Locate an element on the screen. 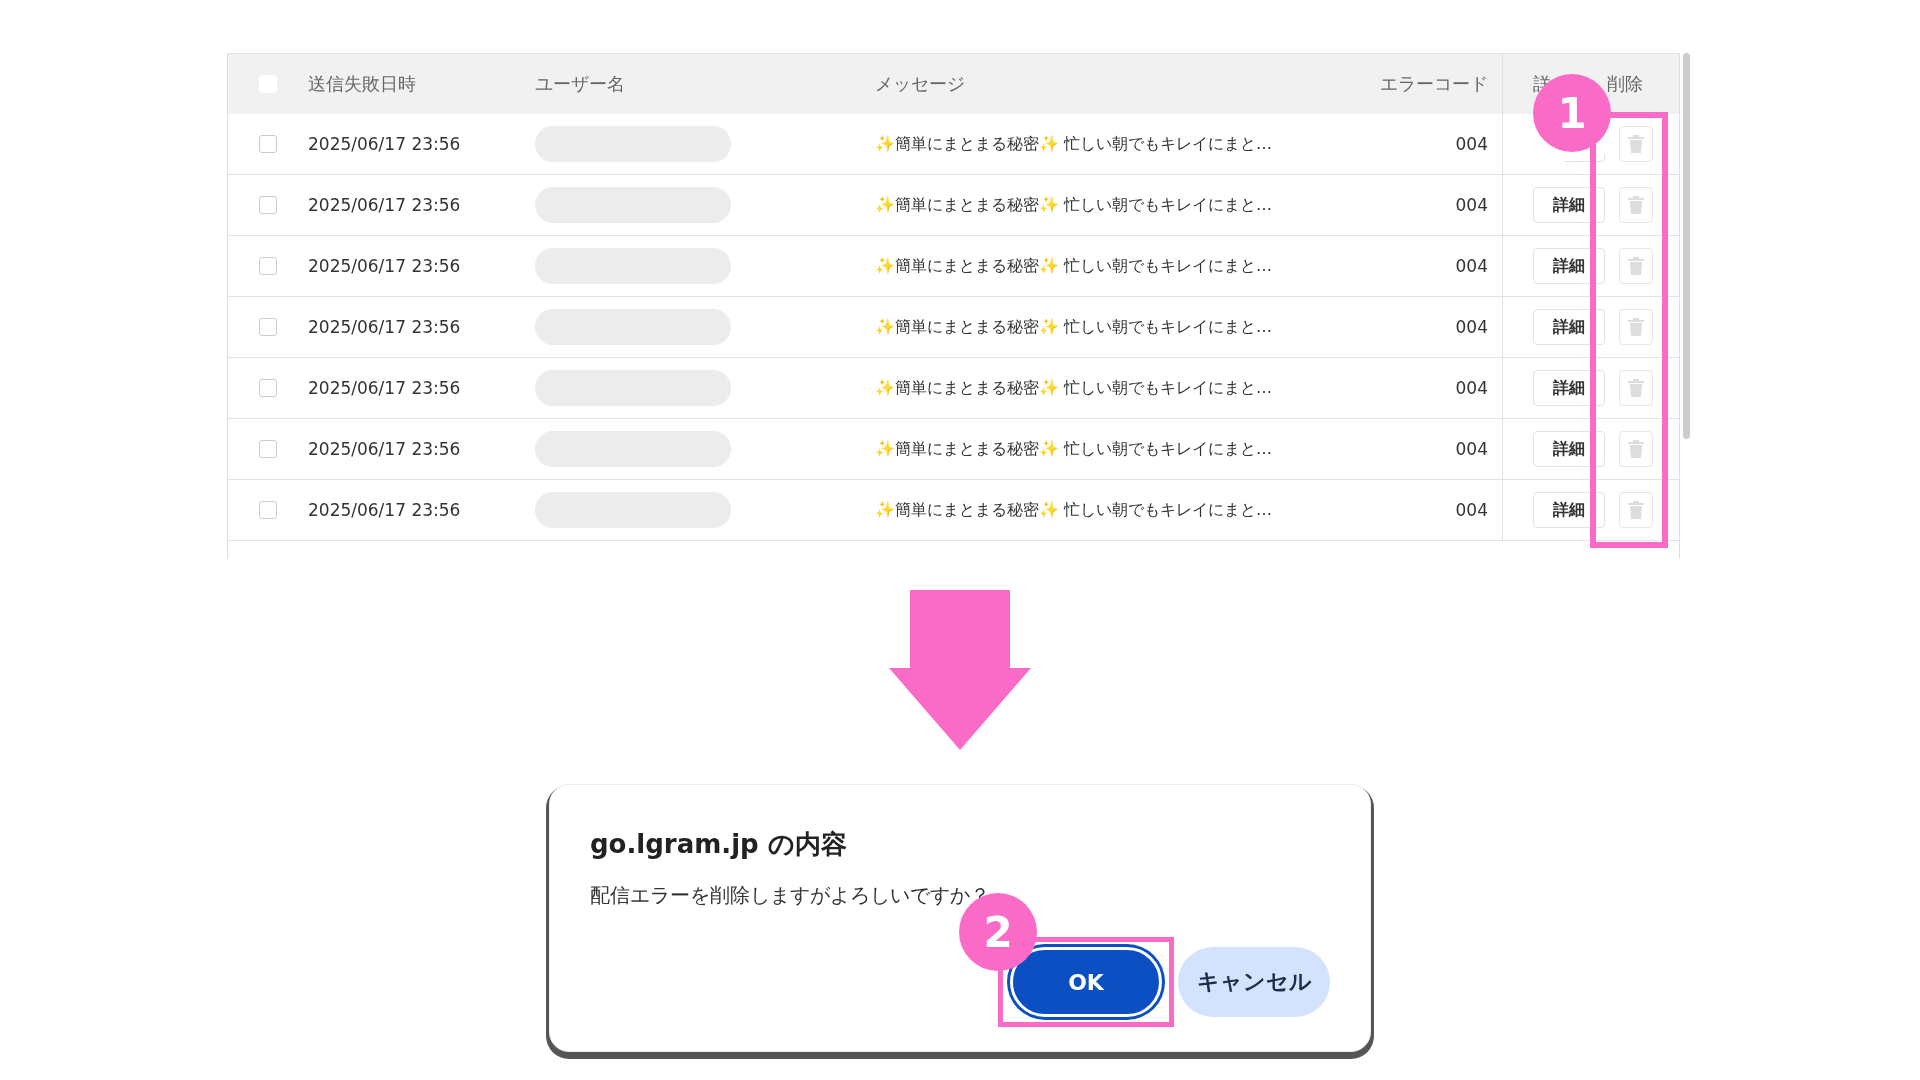 The width and height of the screenshot is (1920, 1080). dialog-title: go.lgram.jp の内容 is located at coordinates (719, 844).